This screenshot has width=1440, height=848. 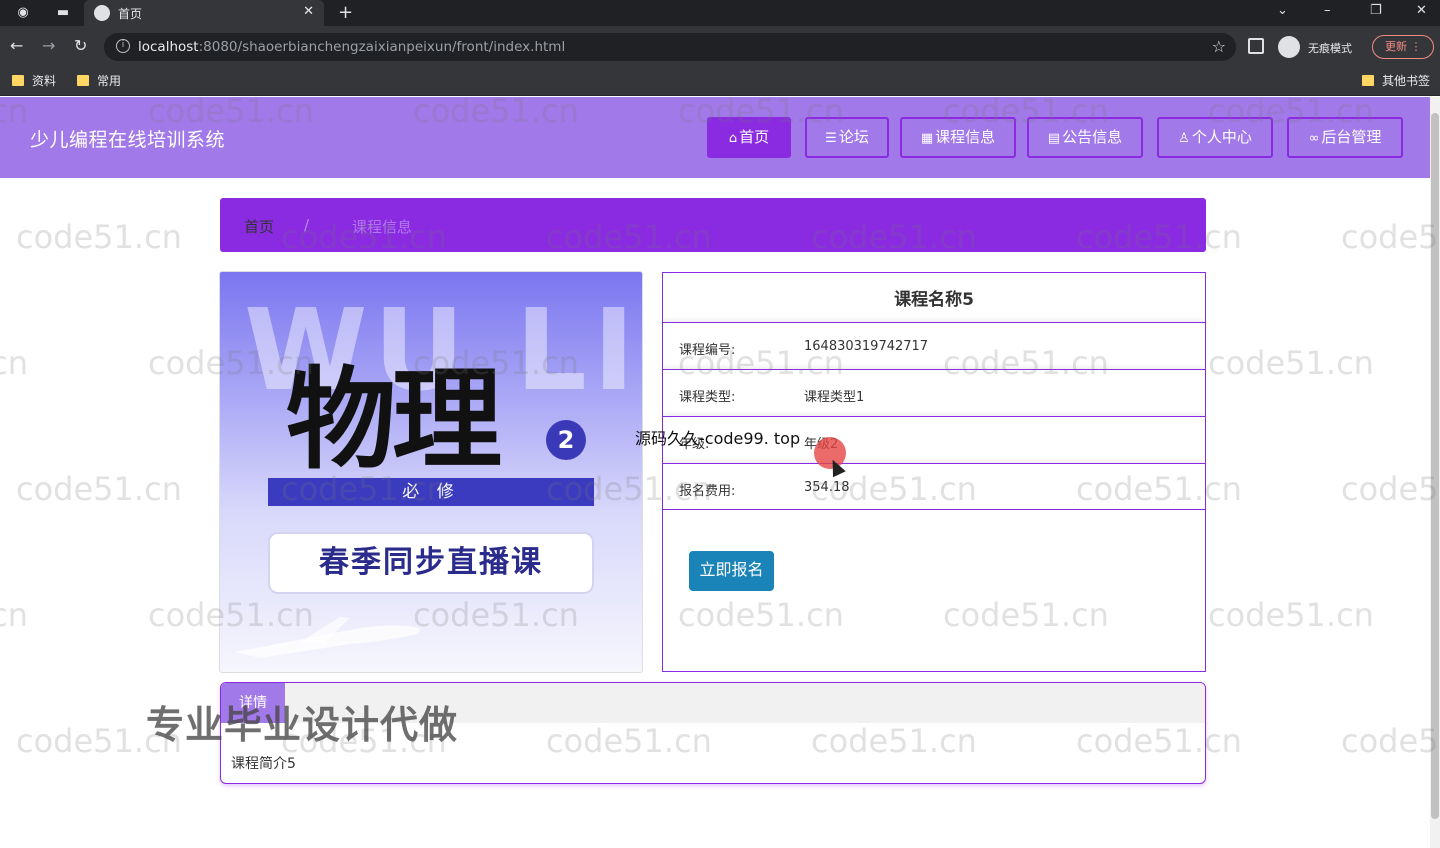 What do you see at coordinates (707, 397) in the screenshot?
I see `field-label: 课程类型:` at bounding box center [707, 397].